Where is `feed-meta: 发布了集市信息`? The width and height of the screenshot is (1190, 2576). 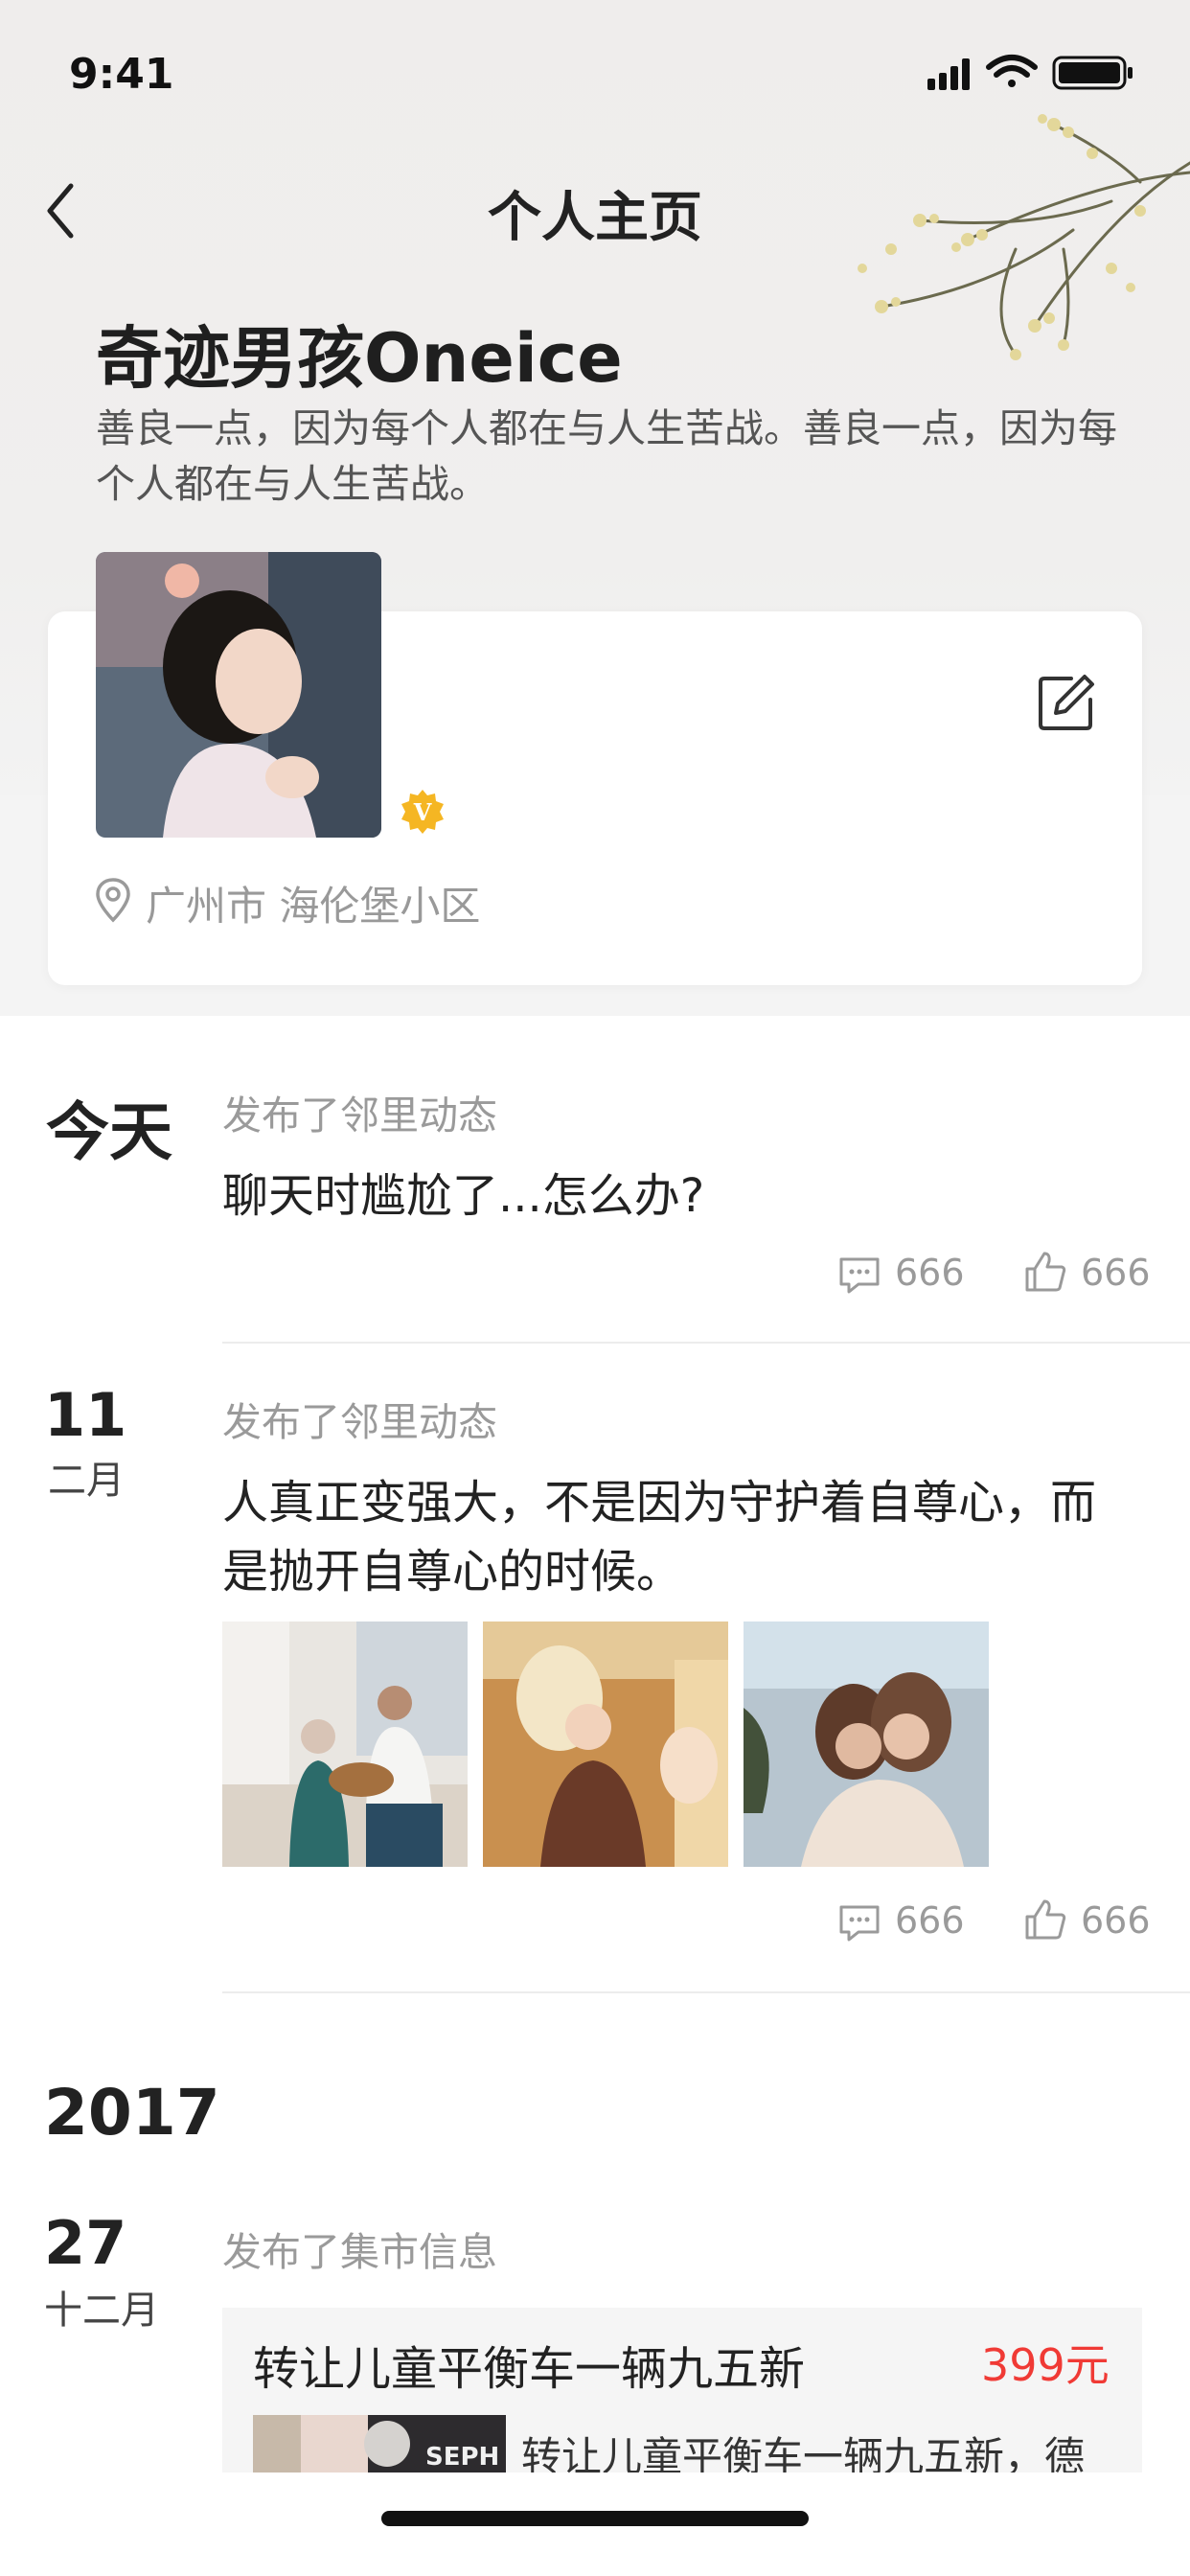
feed-meta: 发布了集市信息 is located at coordinates (359, 2252).